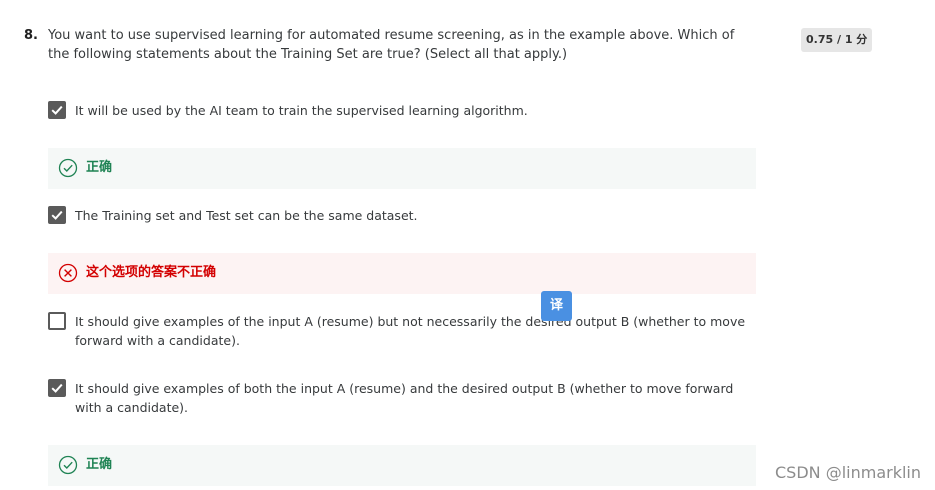 This screenshot has height=490, width=935. I want to click on watermark: CSDN @linmarklin, so click(848, 472).